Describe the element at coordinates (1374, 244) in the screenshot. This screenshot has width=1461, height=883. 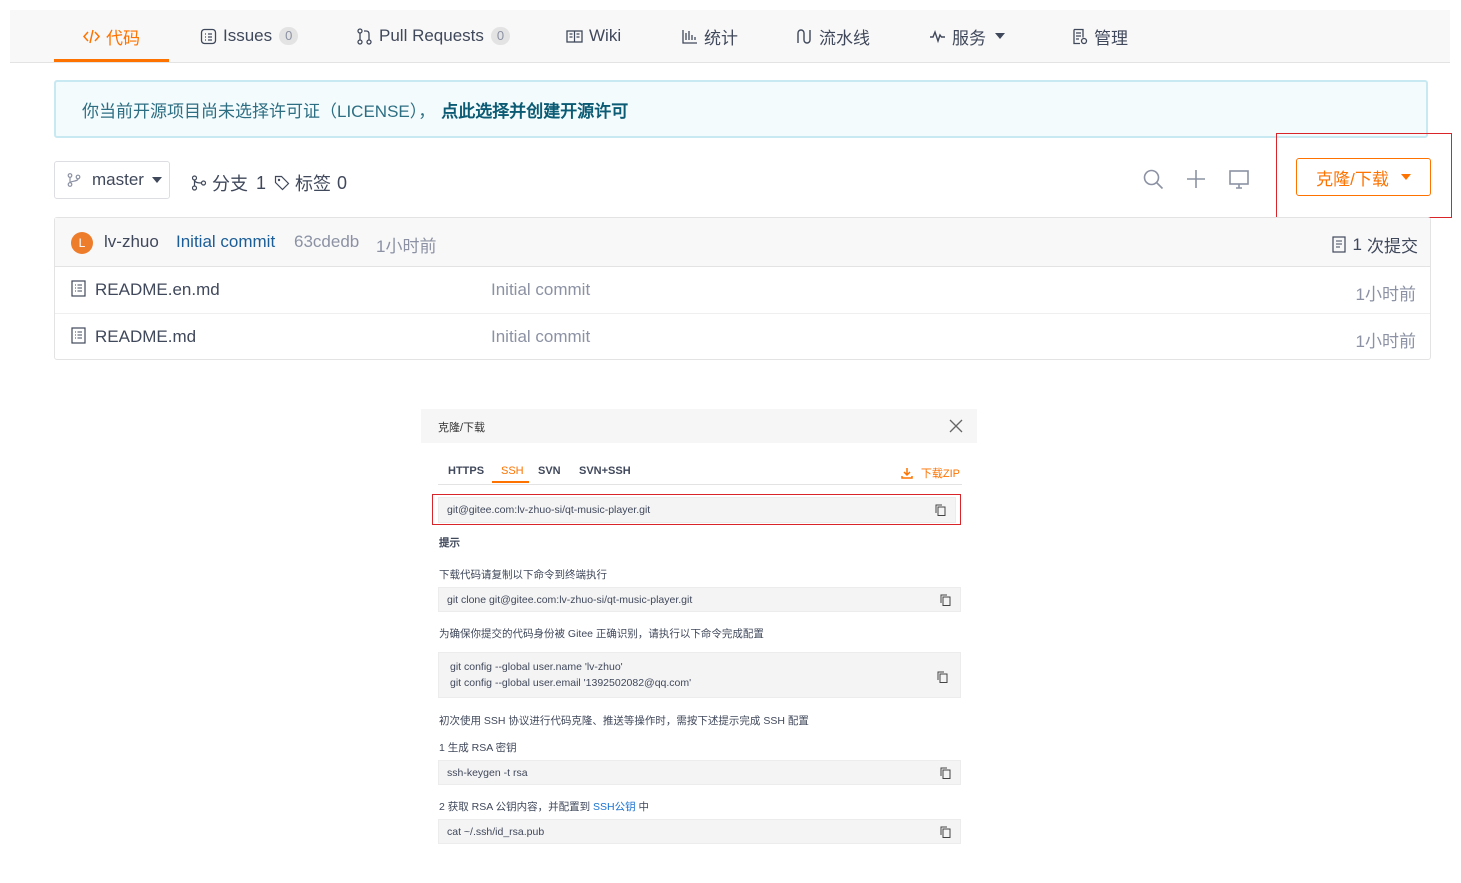
I see `commits-count-link: 1 次提交` at that location.